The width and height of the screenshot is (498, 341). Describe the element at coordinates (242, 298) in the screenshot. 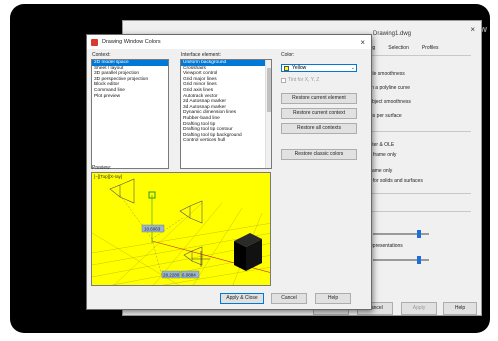

I see `apply-close-button: Apply & Close` at that location.